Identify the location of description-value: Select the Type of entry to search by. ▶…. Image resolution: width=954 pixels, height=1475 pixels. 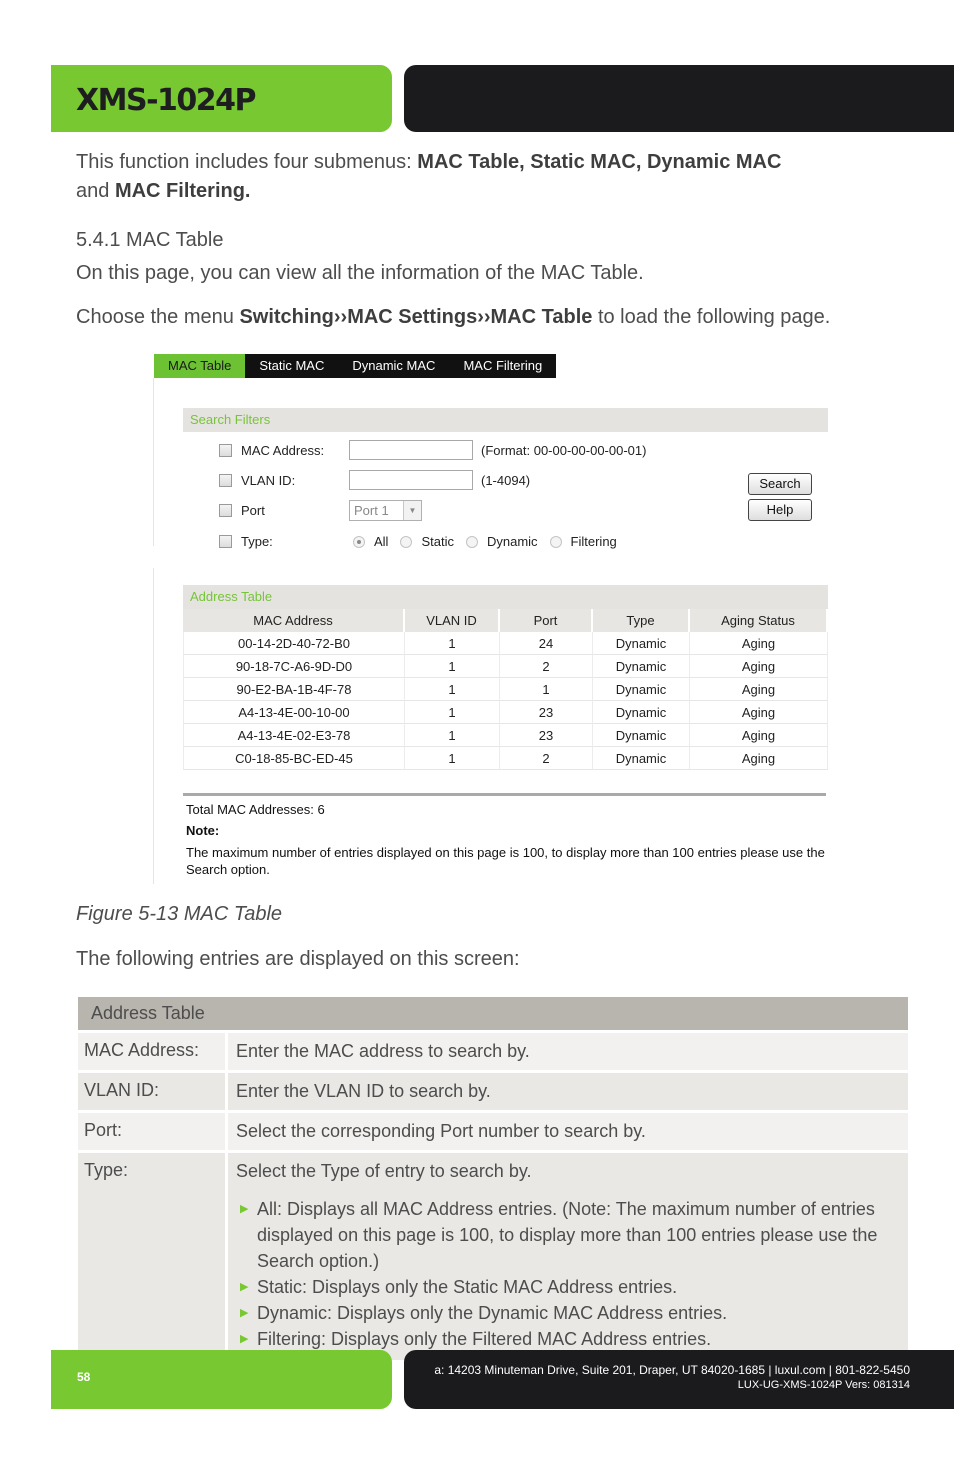
(568, 1256).